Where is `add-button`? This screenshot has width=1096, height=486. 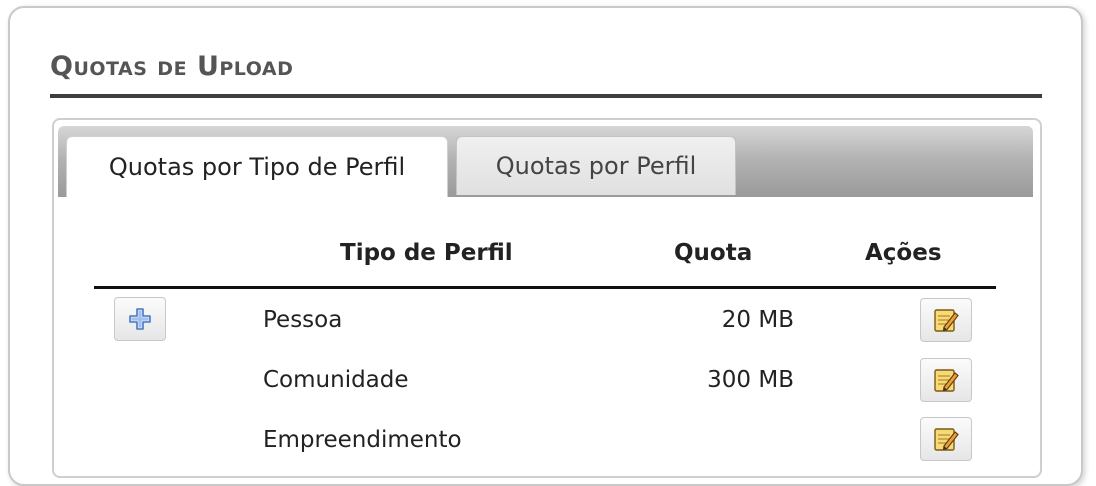
add-button is located at coordinates (140, 319).